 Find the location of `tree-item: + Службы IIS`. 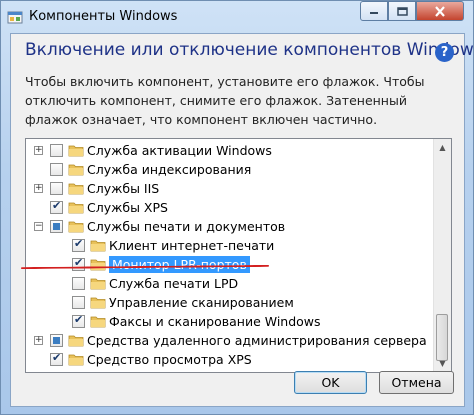

tree-item: + Службы IIS is located at coordinates (231, 189).